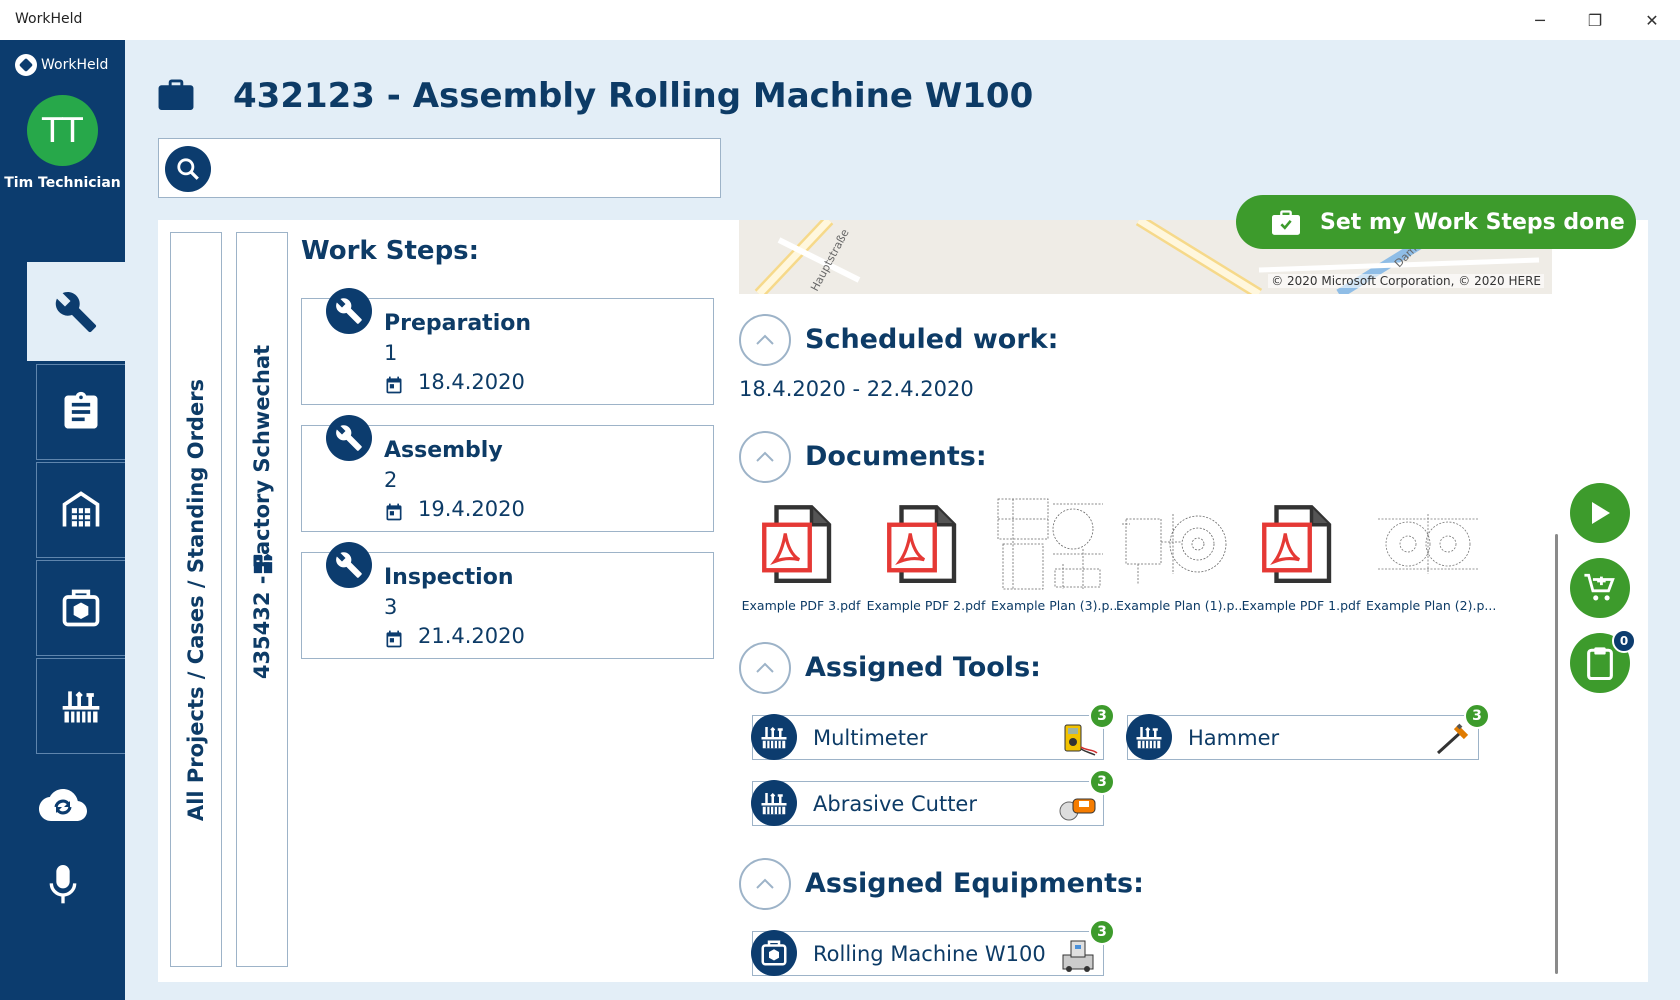 The image size is (1680, 1000). Describe the element at coordinates (262, 511) in the screenshot. I see `breadcrumb-label: 435432 - Factory Schwechat` at that location.